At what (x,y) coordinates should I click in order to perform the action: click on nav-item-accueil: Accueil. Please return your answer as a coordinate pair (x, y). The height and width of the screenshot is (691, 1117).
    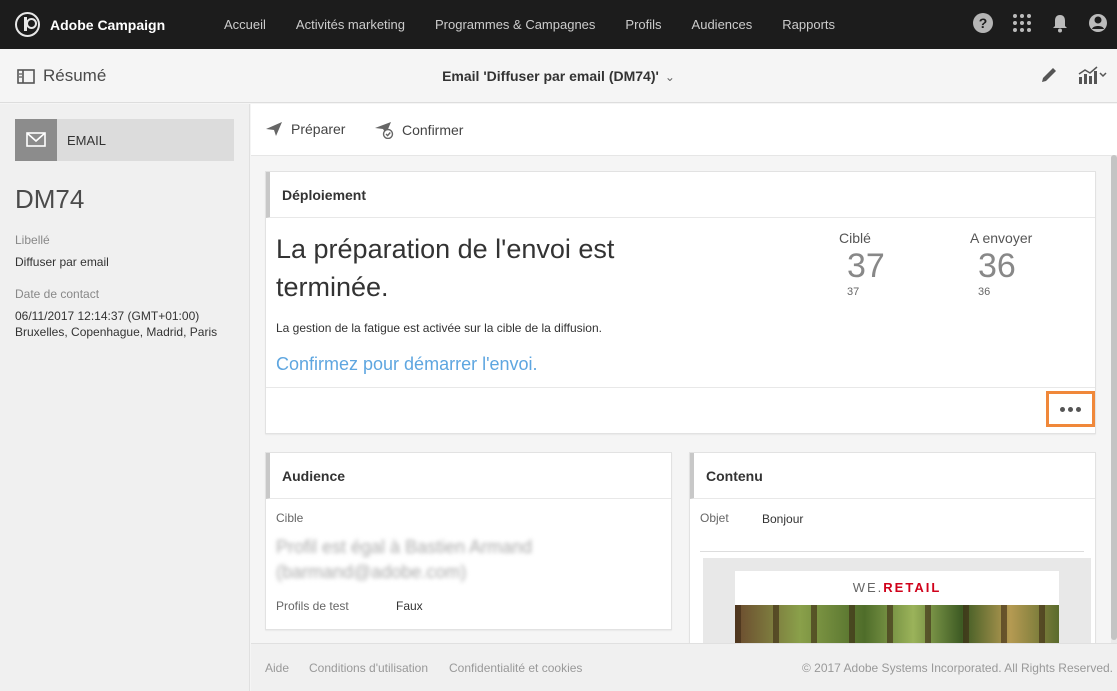
    Looking at the image, I should click on (245, 24).